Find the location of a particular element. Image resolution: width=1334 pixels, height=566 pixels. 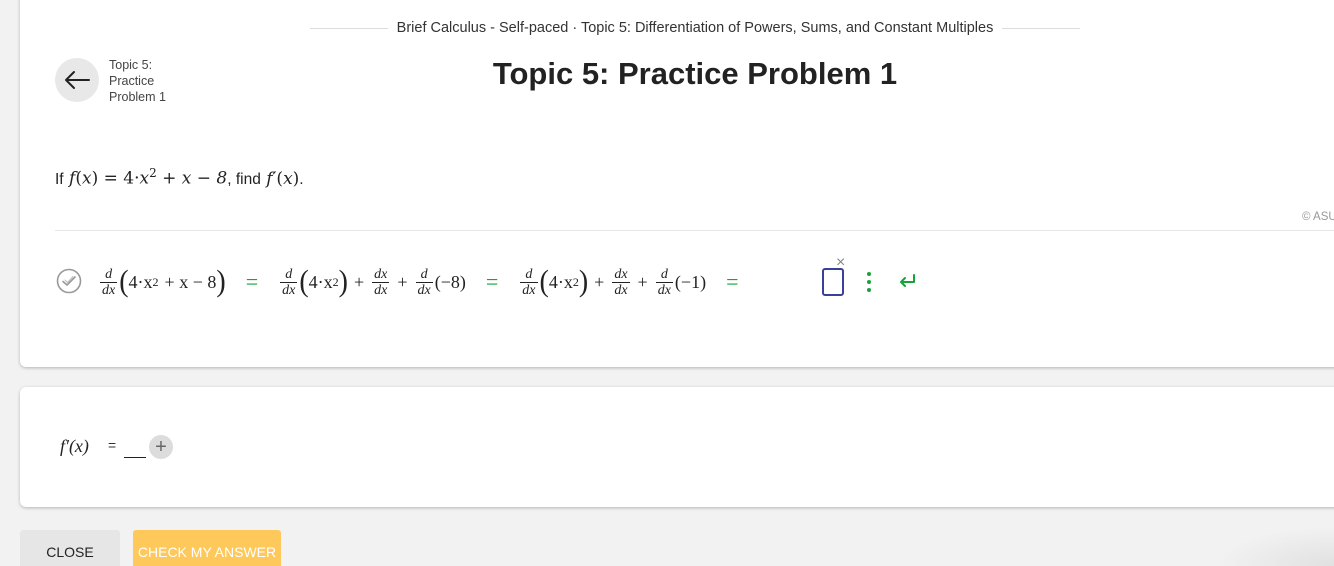

step1-tail: + x − 8 is located at coordinates (190, 281).